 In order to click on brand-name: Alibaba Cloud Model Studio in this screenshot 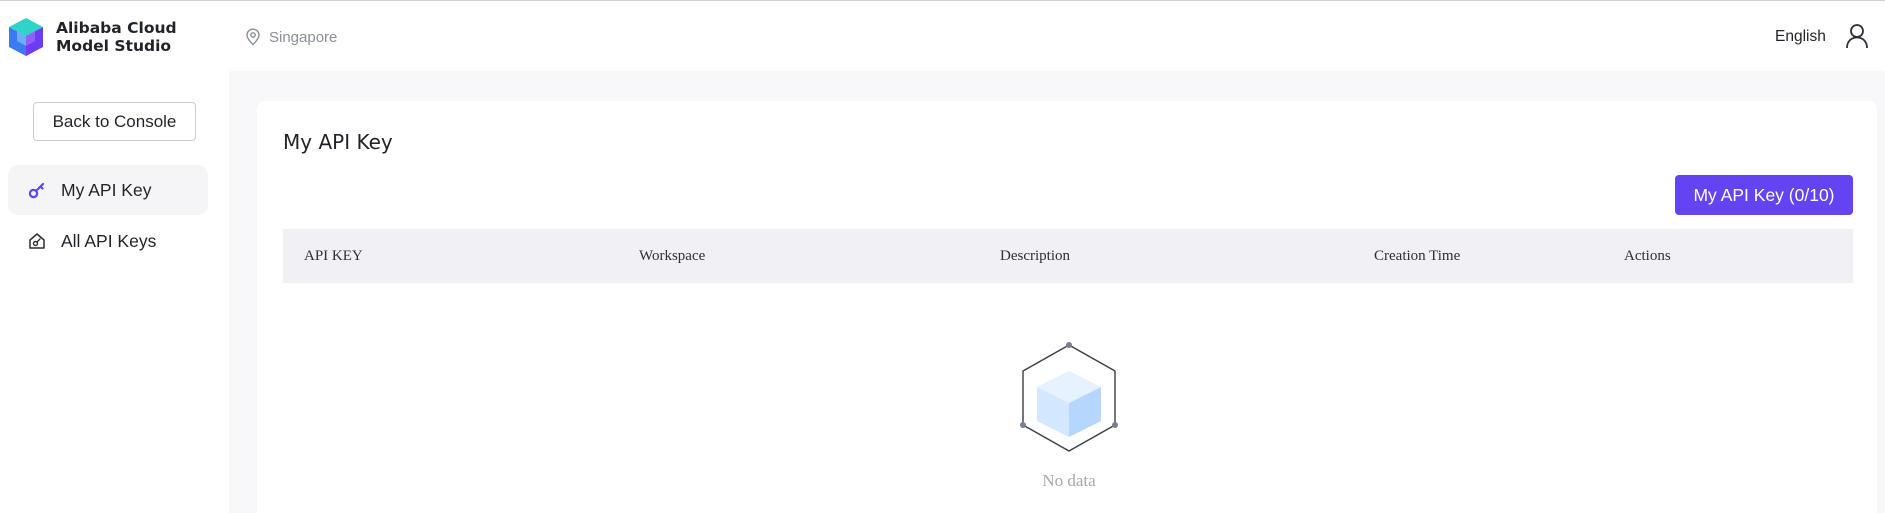, I will do `click(116, 37)`.